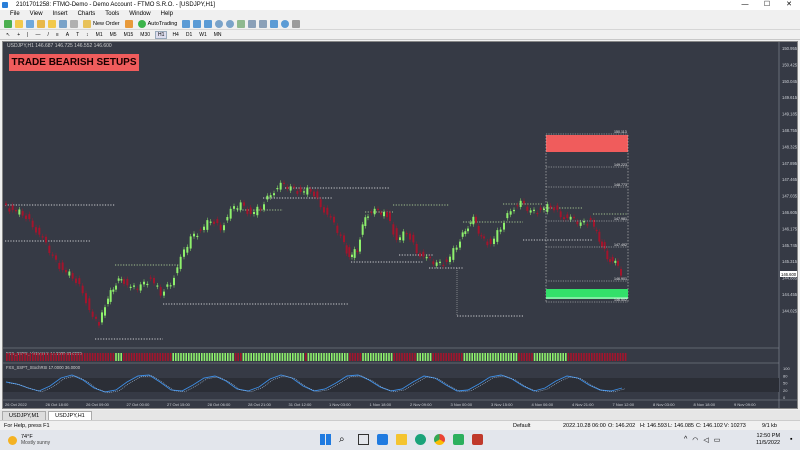  What do you see at coordinates (745, 5) in the screenshot?
I see `minimize-button: —` at bounding box center [745, 5].